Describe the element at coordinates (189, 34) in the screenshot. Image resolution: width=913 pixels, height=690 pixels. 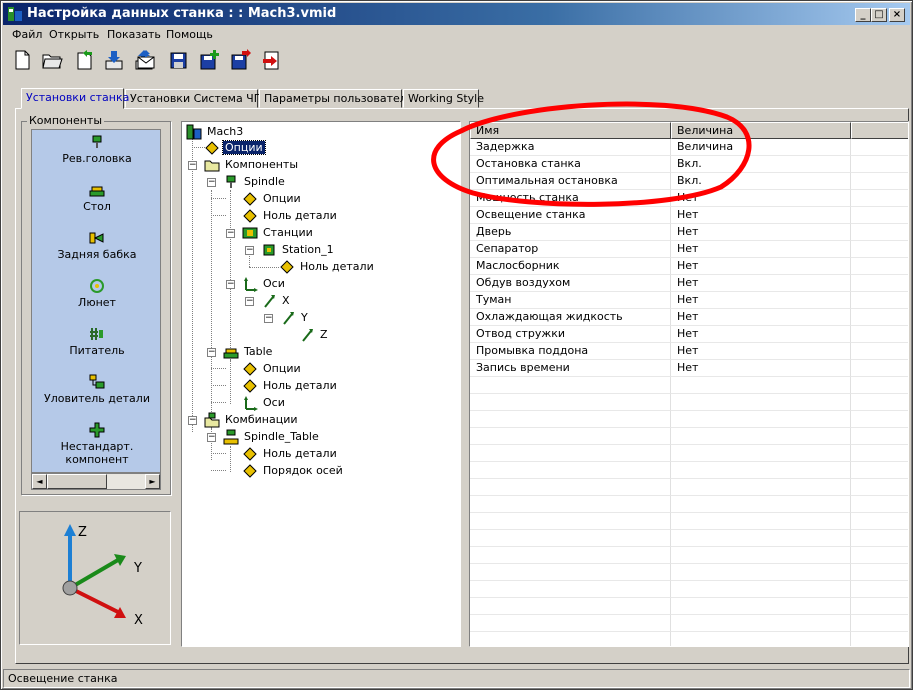
I see `menu-help: Помощь` at that location.